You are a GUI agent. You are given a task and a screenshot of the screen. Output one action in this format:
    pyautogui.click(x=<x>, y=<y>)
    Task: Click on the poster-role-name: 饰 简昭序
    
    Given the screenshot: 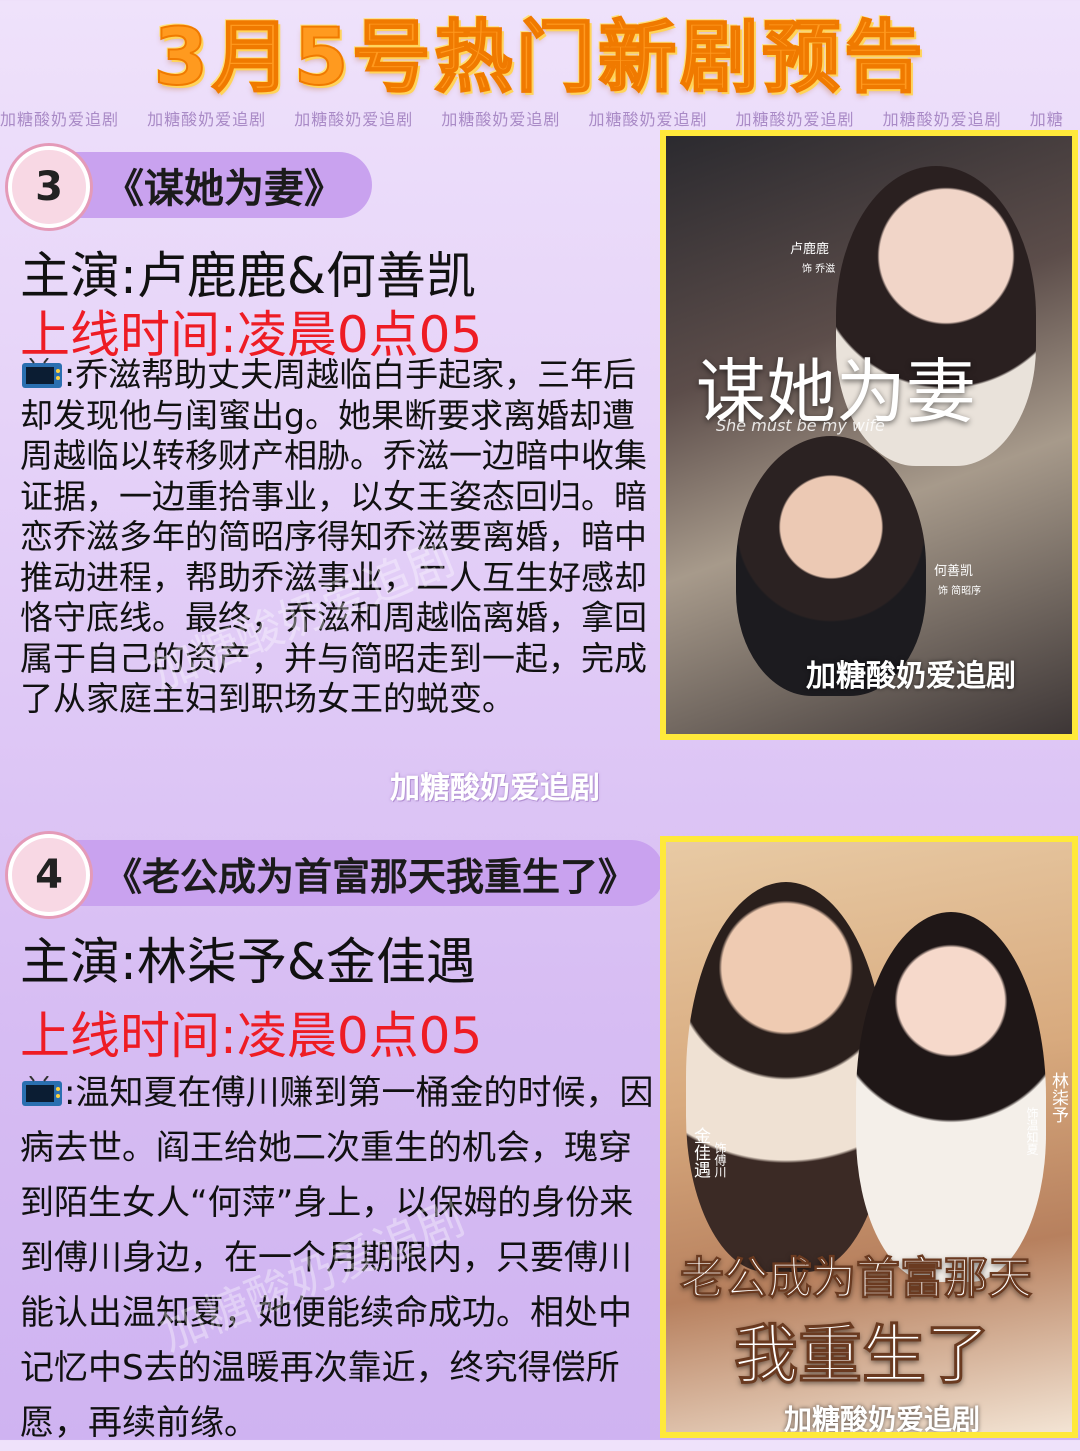 What is the action you would take?
    pyautogui.click(x=960, y=591)
    